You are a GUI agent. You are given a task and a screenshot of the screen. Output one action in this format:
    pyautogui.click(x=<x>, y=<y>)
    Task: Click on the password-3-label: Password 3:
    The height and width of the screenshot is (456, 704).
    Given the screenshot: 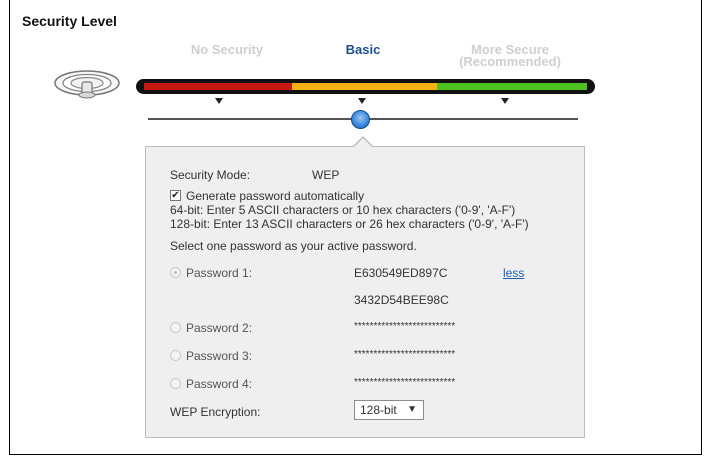 What is the action you would take?
    pyautogui.click(x=219, y=356)
    